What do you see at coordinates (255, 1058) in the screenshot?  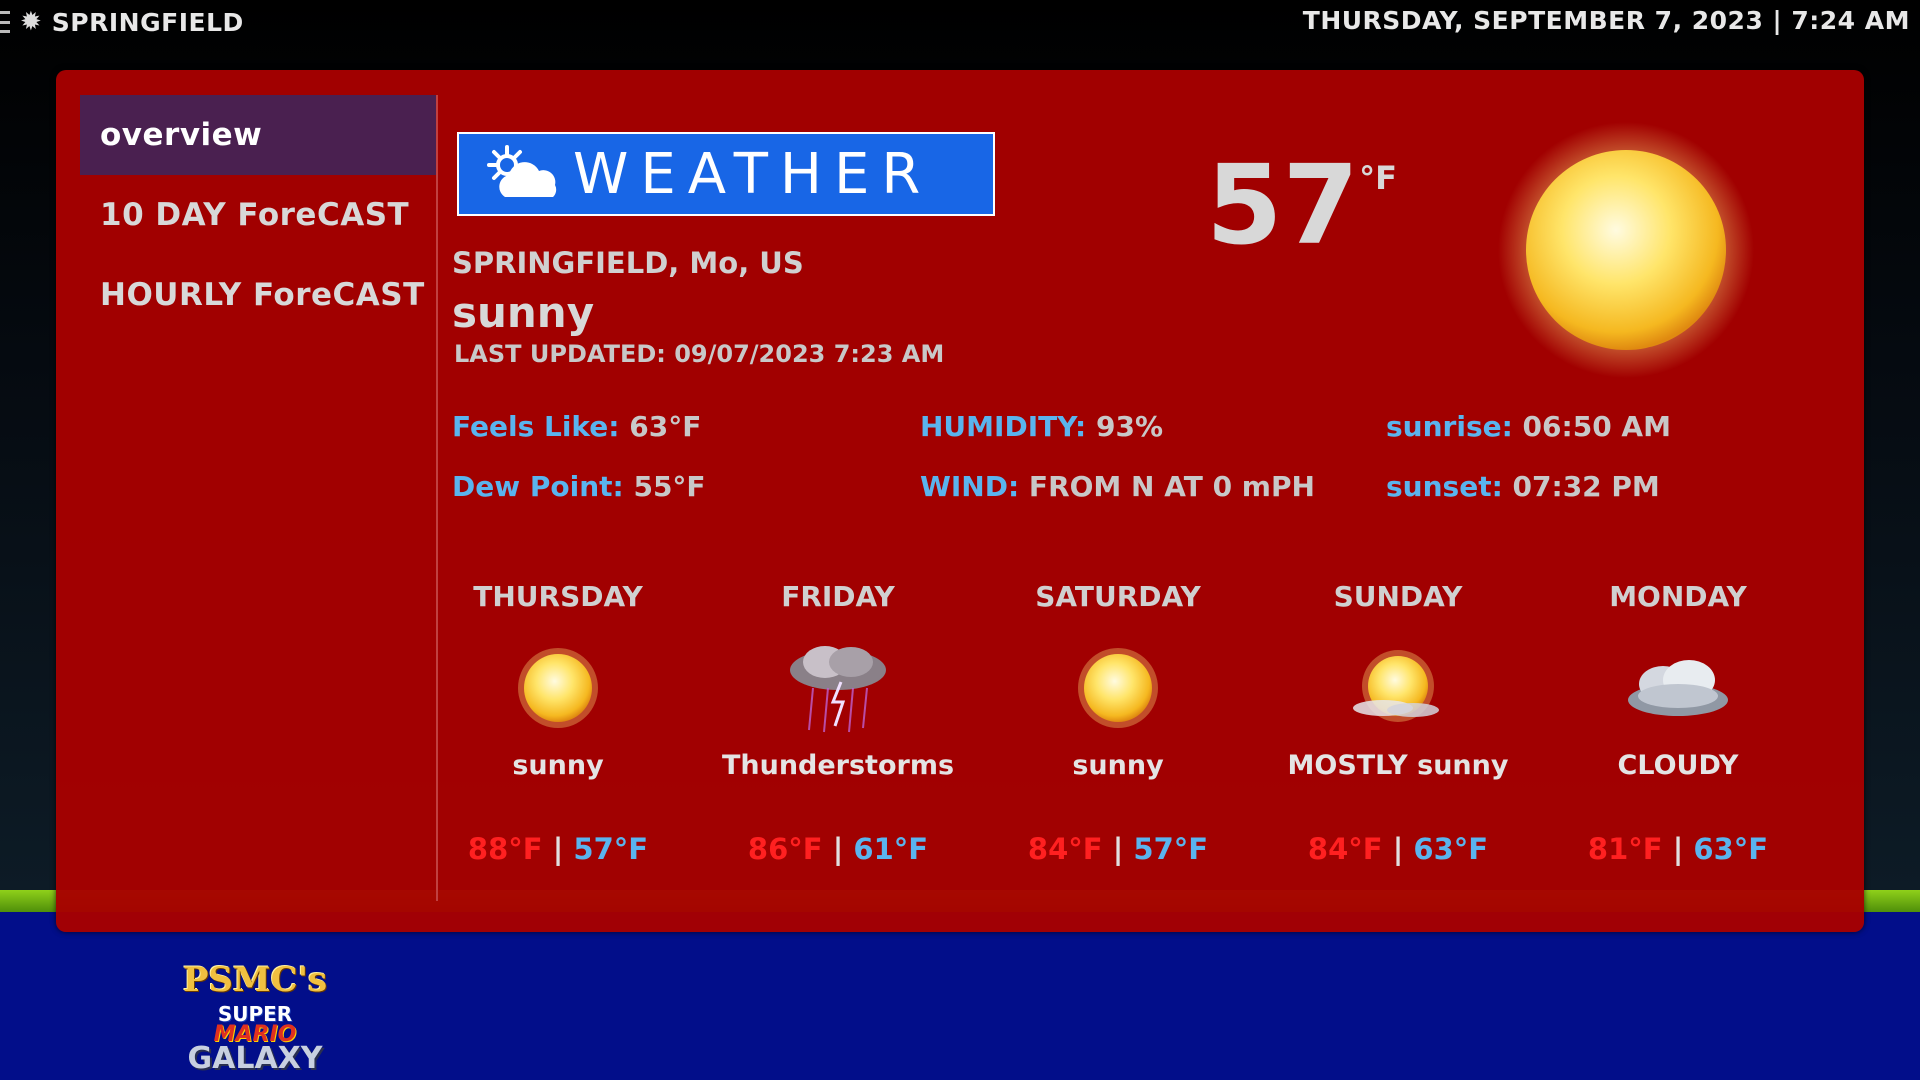 I see `brand-line-4: GALAXY` at bounding box center [255, 1058].